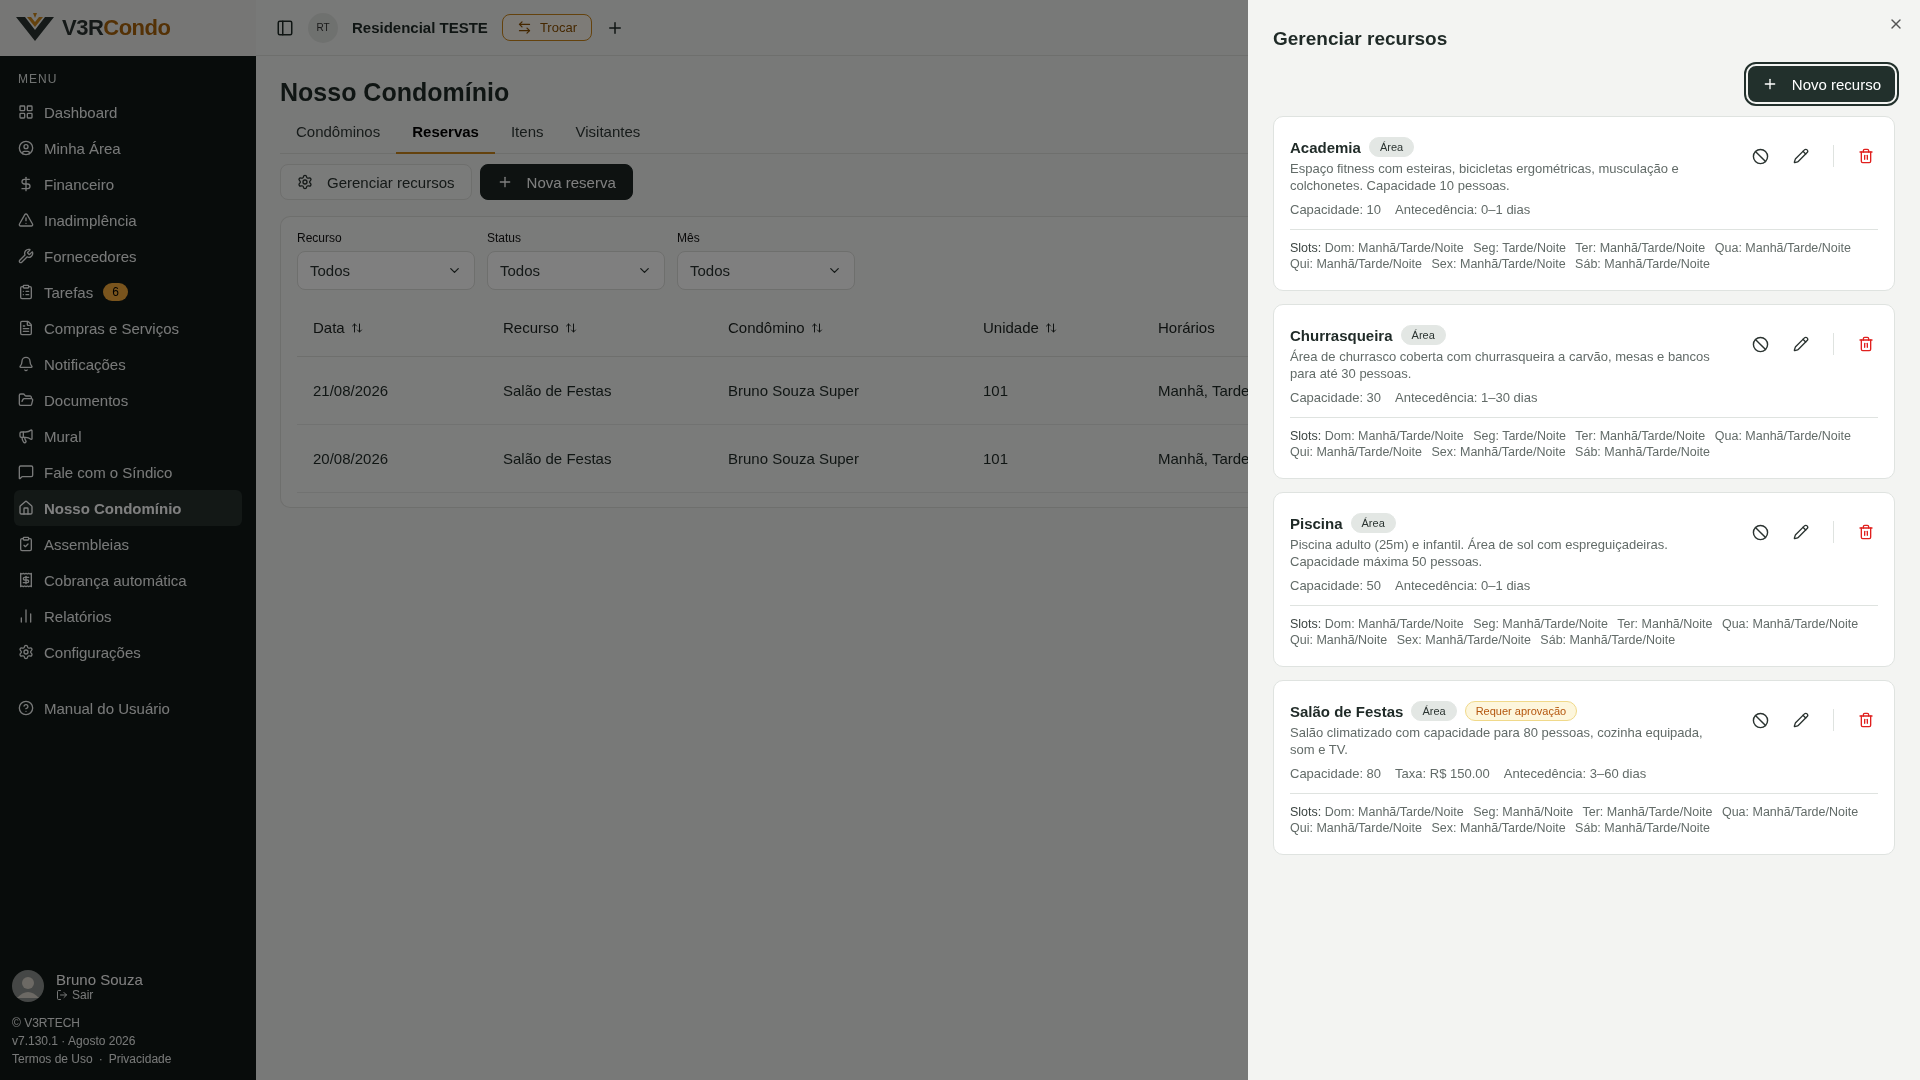 The width and height of the screenshot is (1920, 1080). What do you see at coordinates (62, 994) in the screenshot?
I see `logout-icon` at bounding box center [62, 994].